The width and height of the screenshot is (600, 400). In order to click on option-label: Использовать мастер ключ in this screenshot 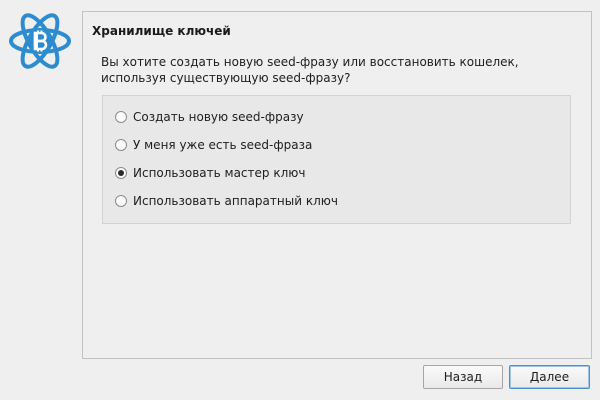, I will do `click(219, 173)`.